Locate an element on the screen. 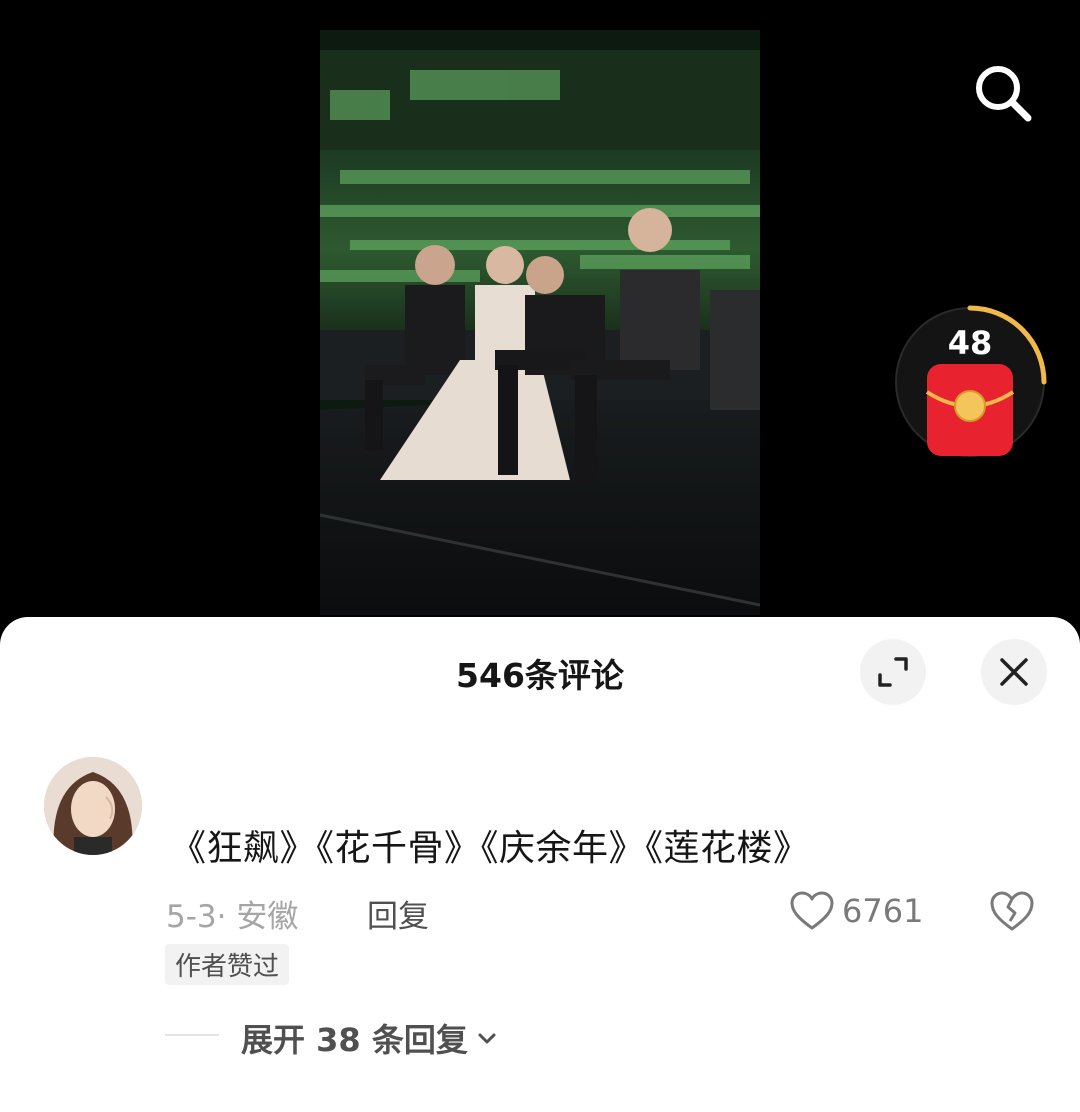 Image resolution: width=1080 pixels, height=1112 pixels. author-liked-badge: 作者赞过 is located at coordinates (227, 964).